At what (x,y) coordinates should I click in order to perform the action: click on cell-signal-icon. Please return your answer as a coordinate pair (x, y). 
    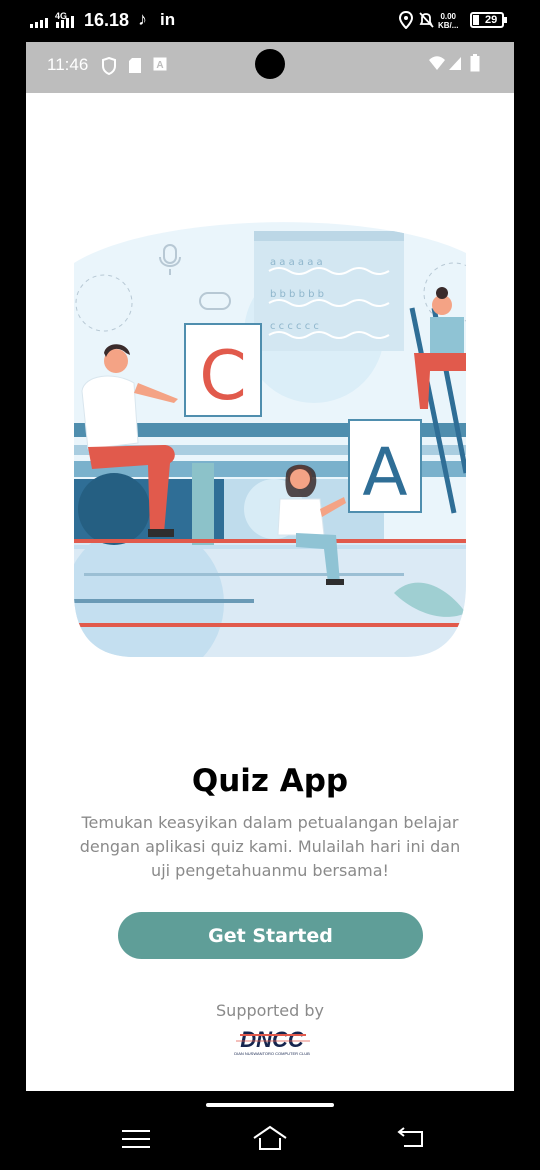
    Looking at the image, I should click on (455, 63).